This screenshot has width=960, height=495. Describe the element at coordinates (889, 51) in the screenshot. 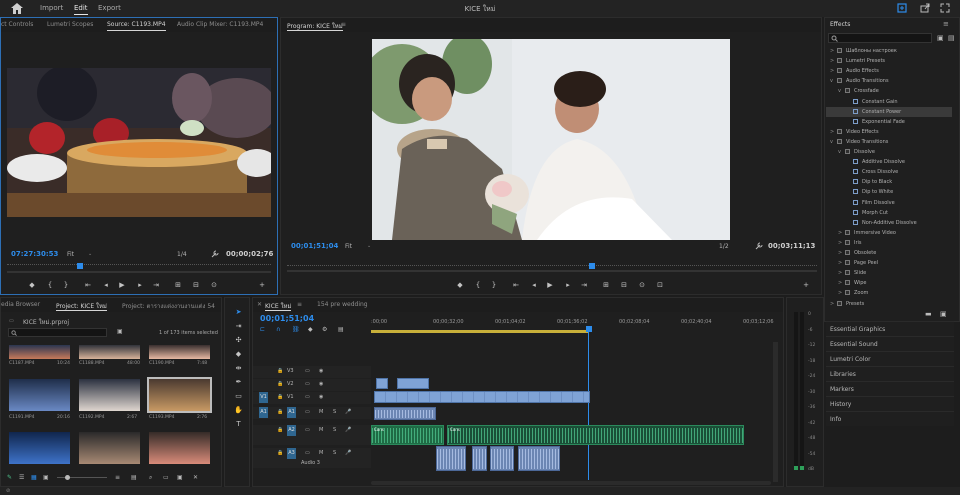

I see `effects-item: > Шаблоны настроек` at that location.